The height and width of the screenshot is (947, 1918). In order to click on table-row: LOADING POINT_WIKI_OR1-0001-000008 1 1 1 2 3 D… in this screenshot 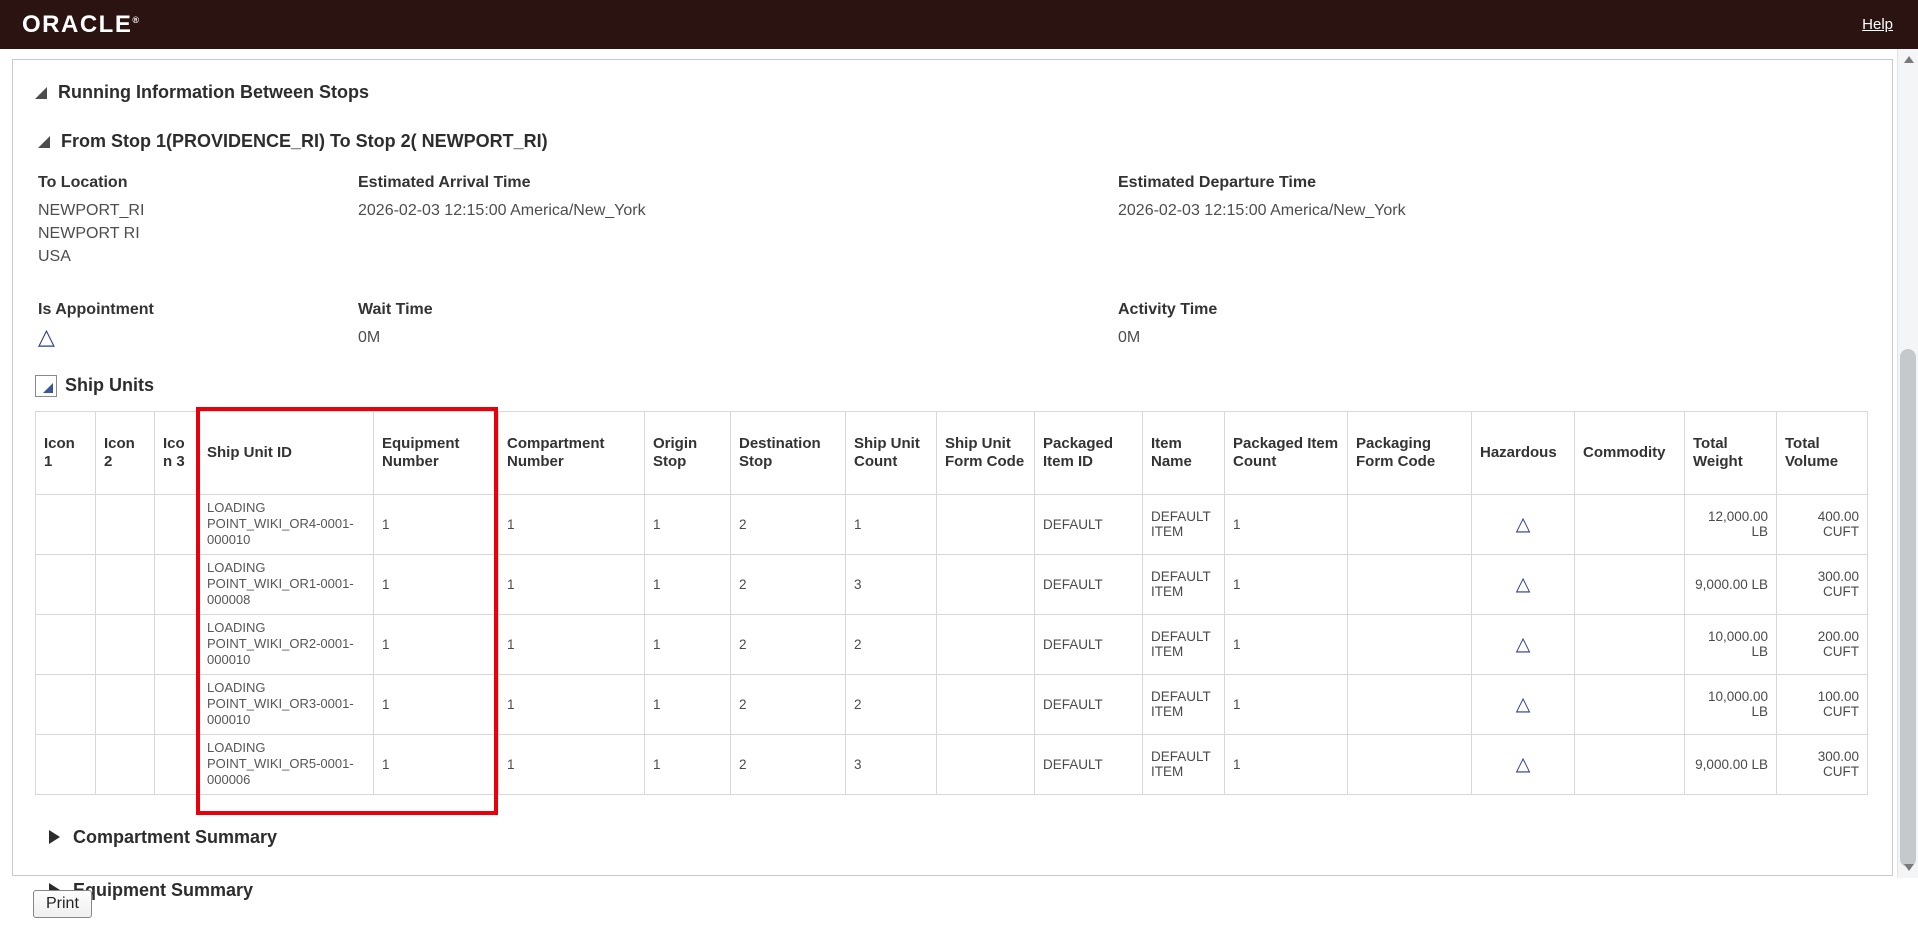, I will do `click(951, 584)`.